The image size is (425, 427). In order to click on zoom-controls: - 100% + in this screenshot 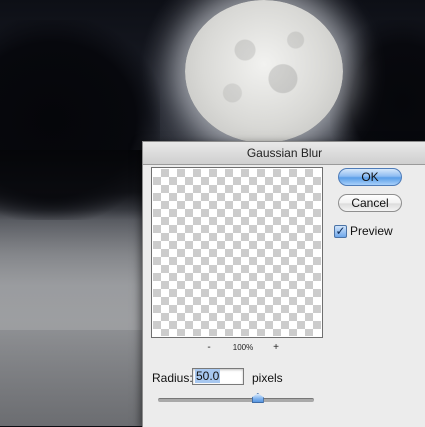, I will do `click(237, 348)`.